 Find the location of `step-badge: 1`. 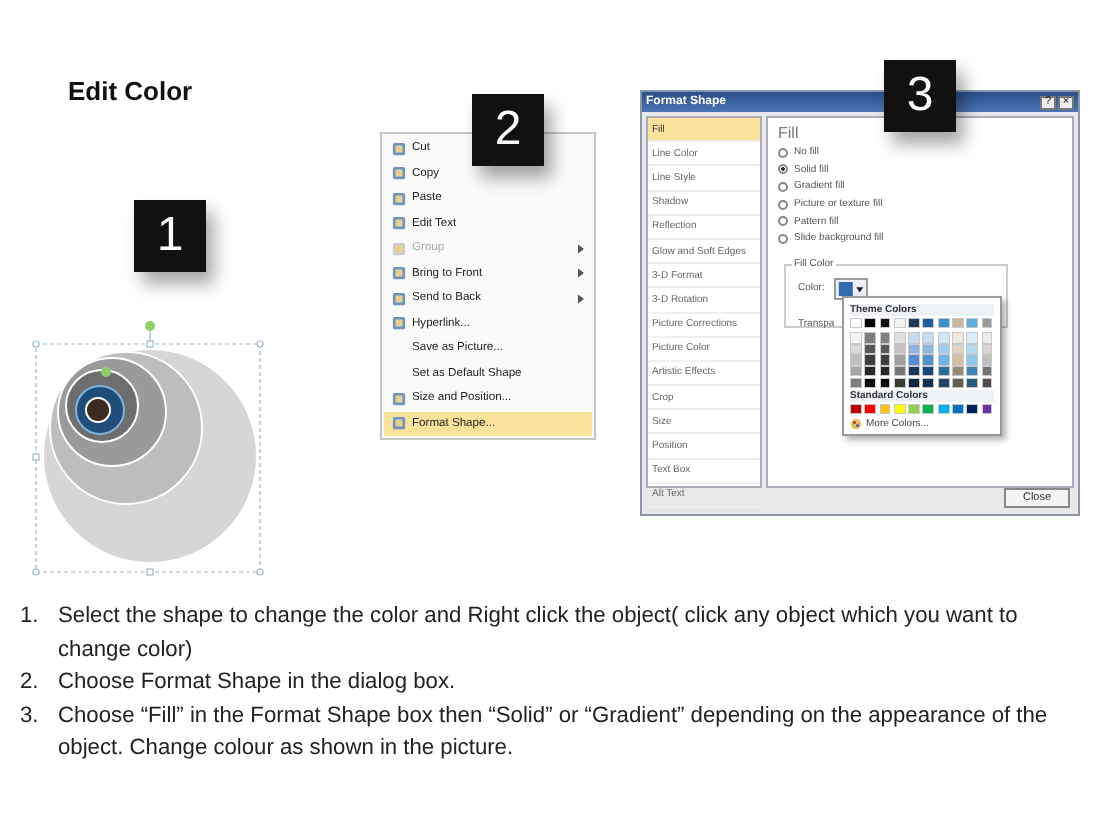

step-badge: 1 is located at coordinates (170, 236).